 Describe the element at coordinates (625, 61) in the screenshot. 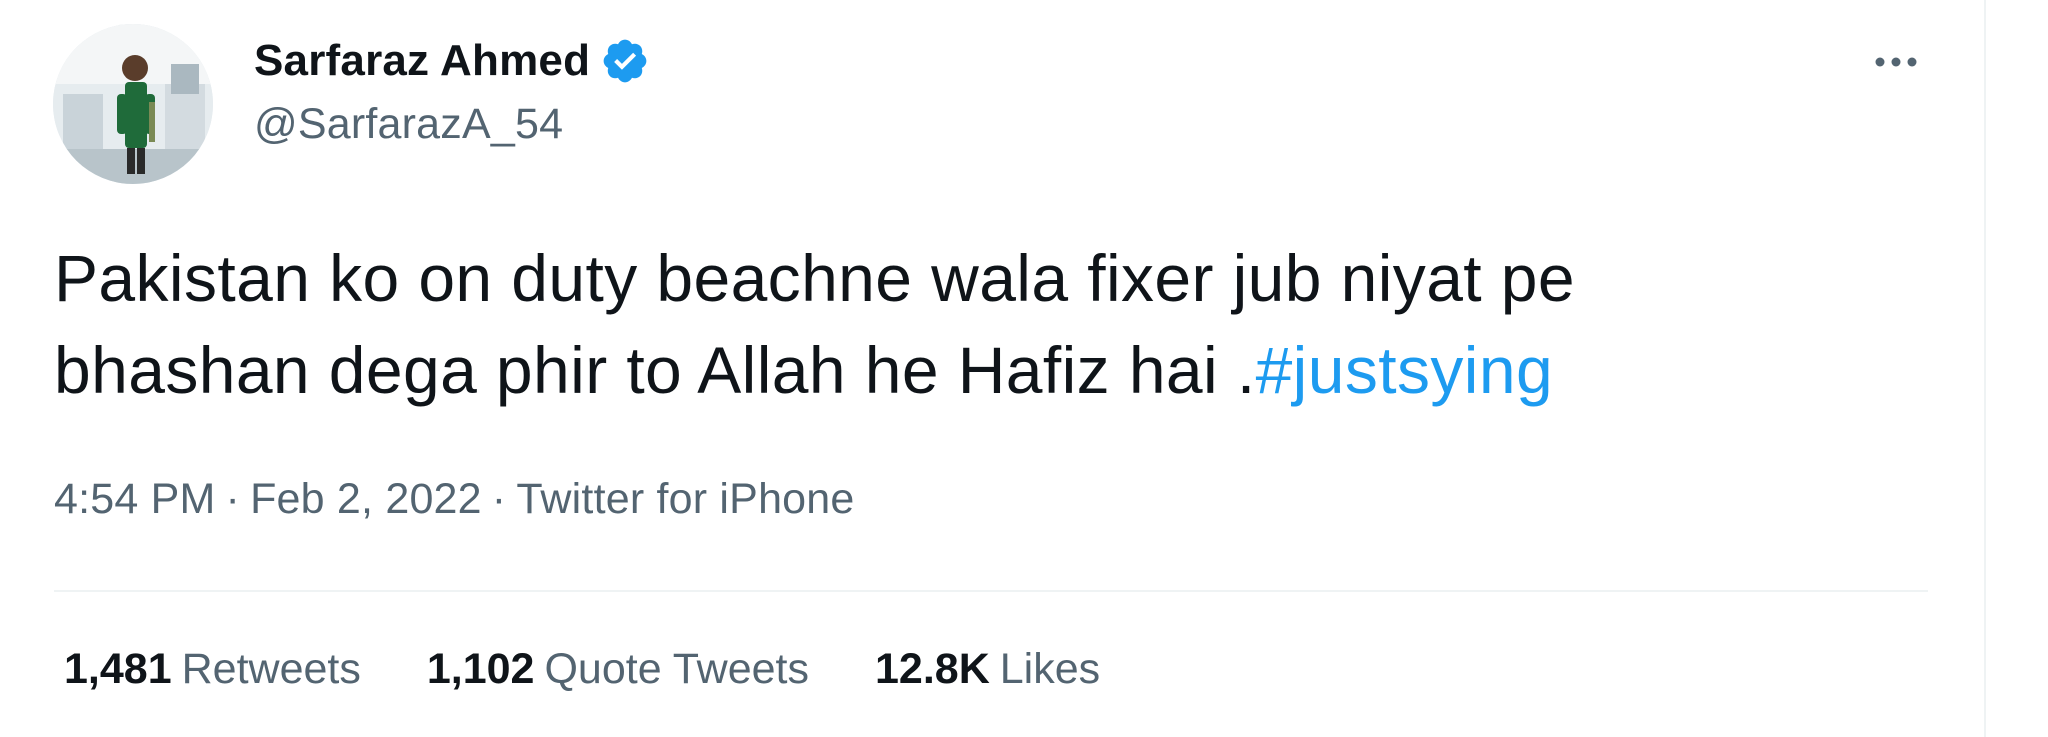

I see `verified-badge-icon` at that location.